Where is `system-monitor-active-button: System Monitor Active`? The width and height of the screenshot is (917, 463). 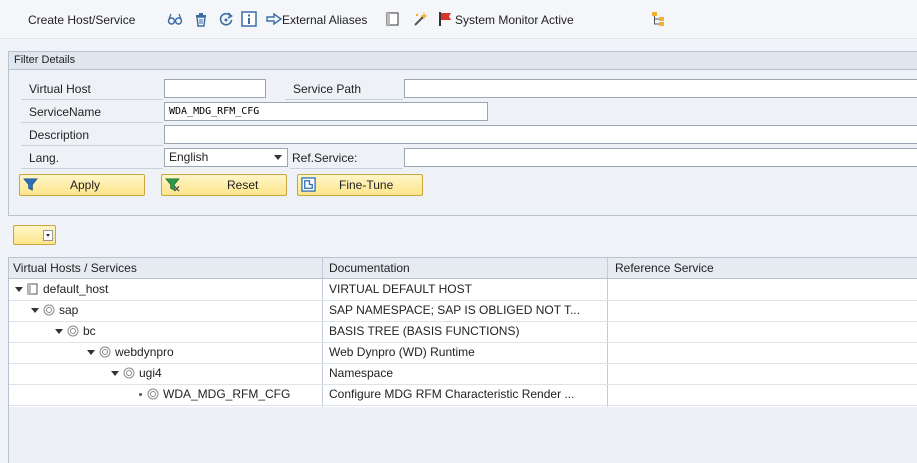
system-monitor-active-button: System Monitor Active is located at coordinates (514, 20).